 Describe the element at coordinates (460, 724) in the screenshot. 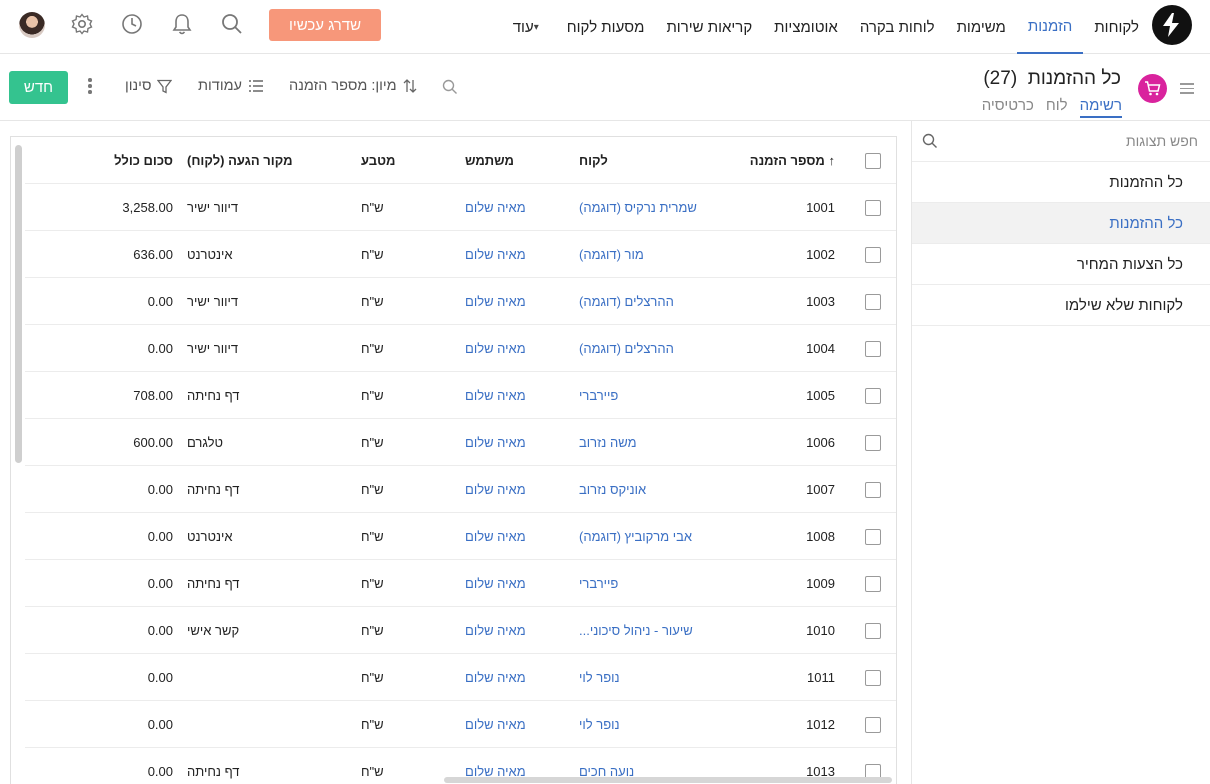

I see `table-row: 1012 נופר לוי מאיה שלום ש"ח 0.00` at that location.